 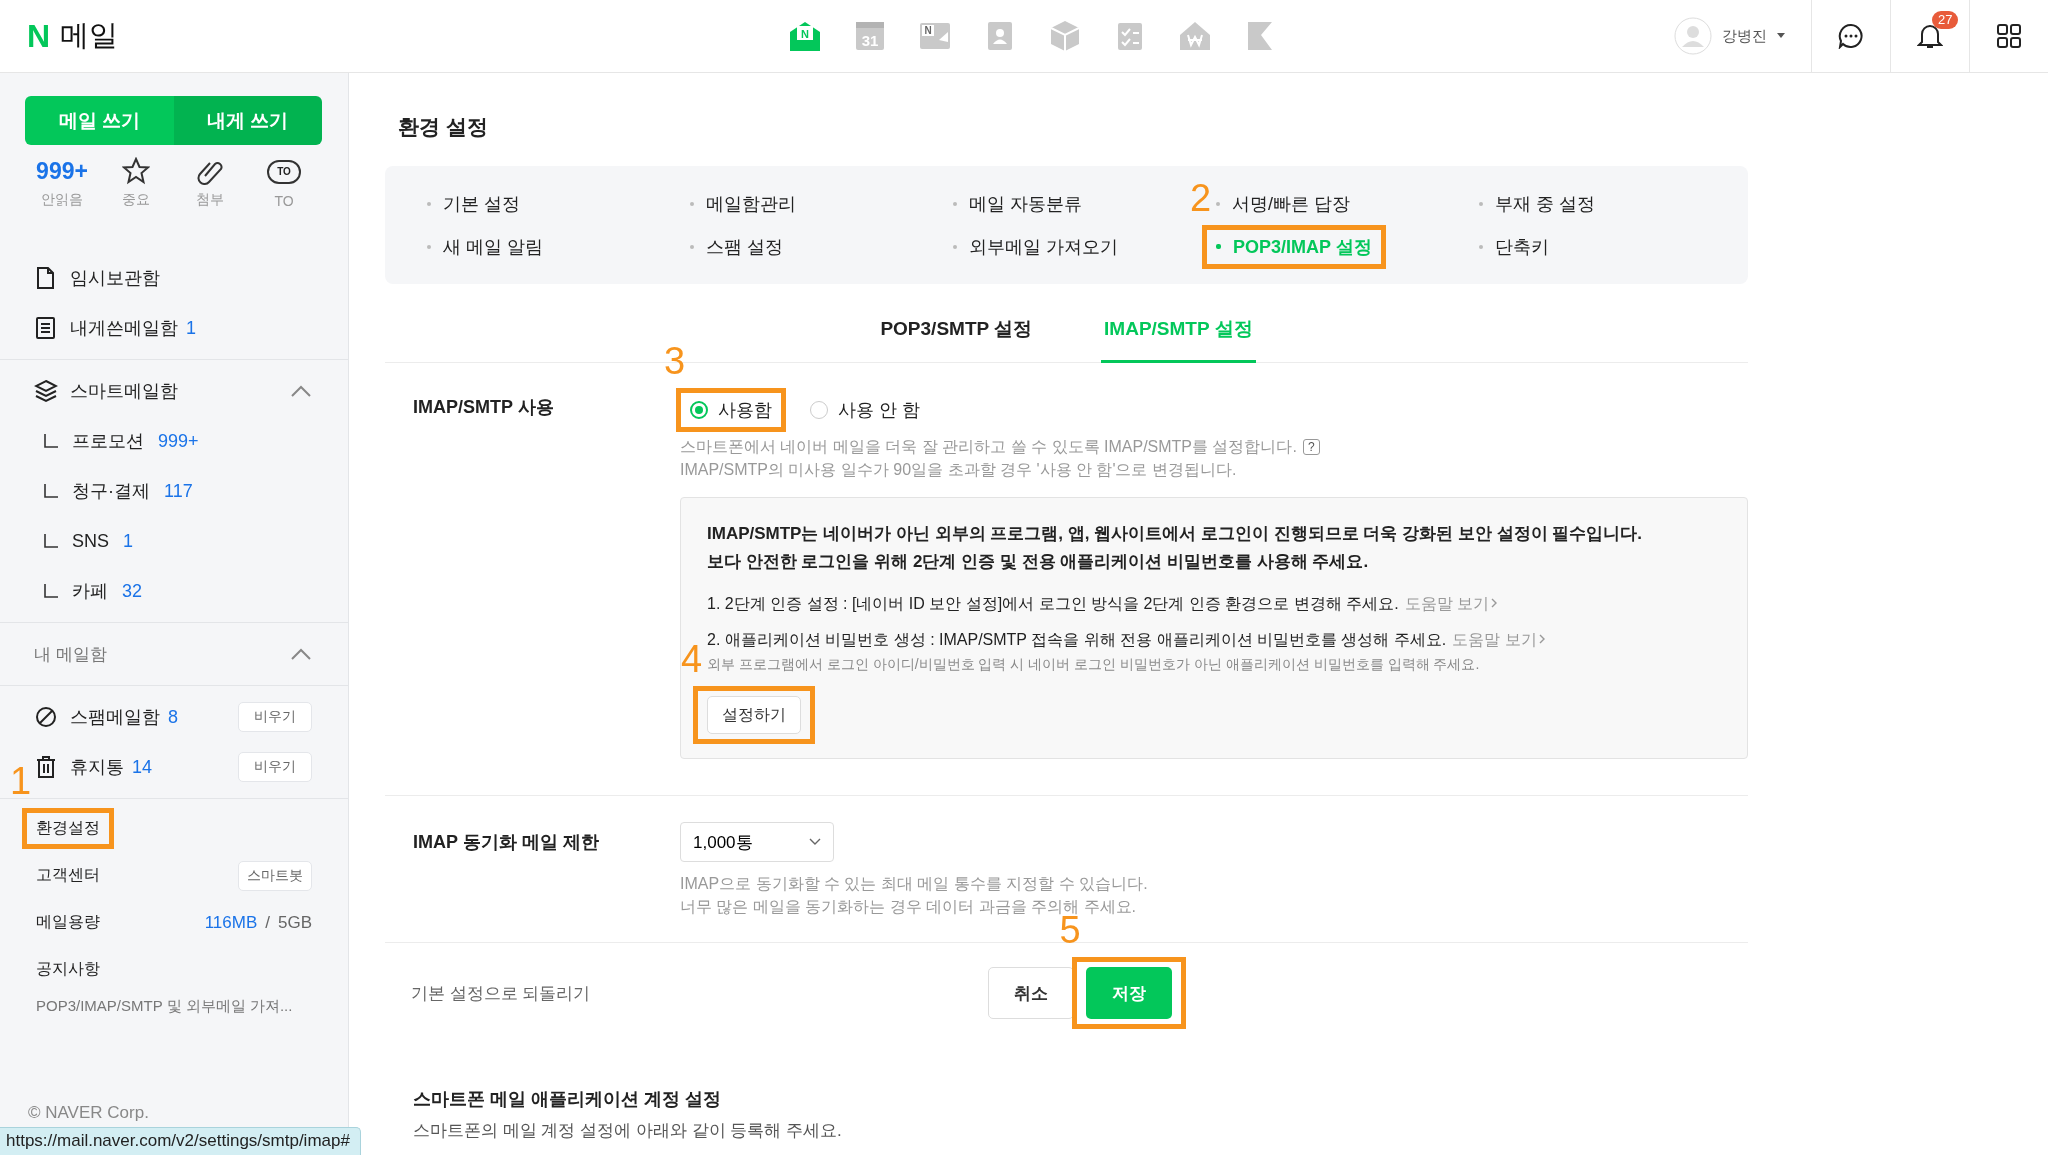 I want to click on help-button: ?, so click(x=1311, y=447).